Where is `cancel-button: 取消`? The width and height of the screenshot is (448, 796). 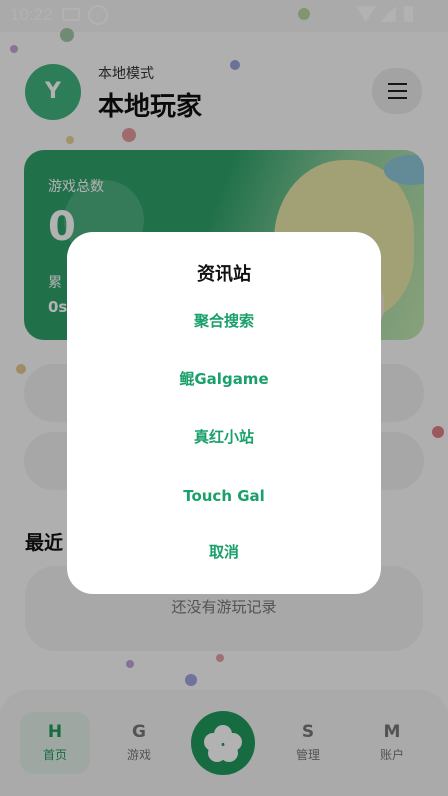 cancel-button: 取消 is located at coordinates (224, 552).